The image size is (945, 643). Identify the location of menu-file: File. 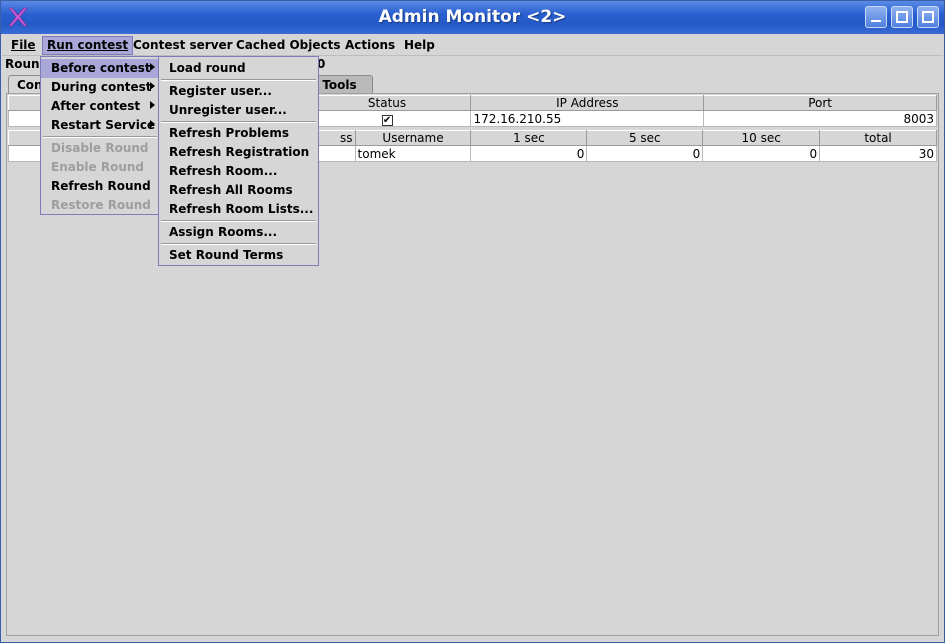
(23, 45).